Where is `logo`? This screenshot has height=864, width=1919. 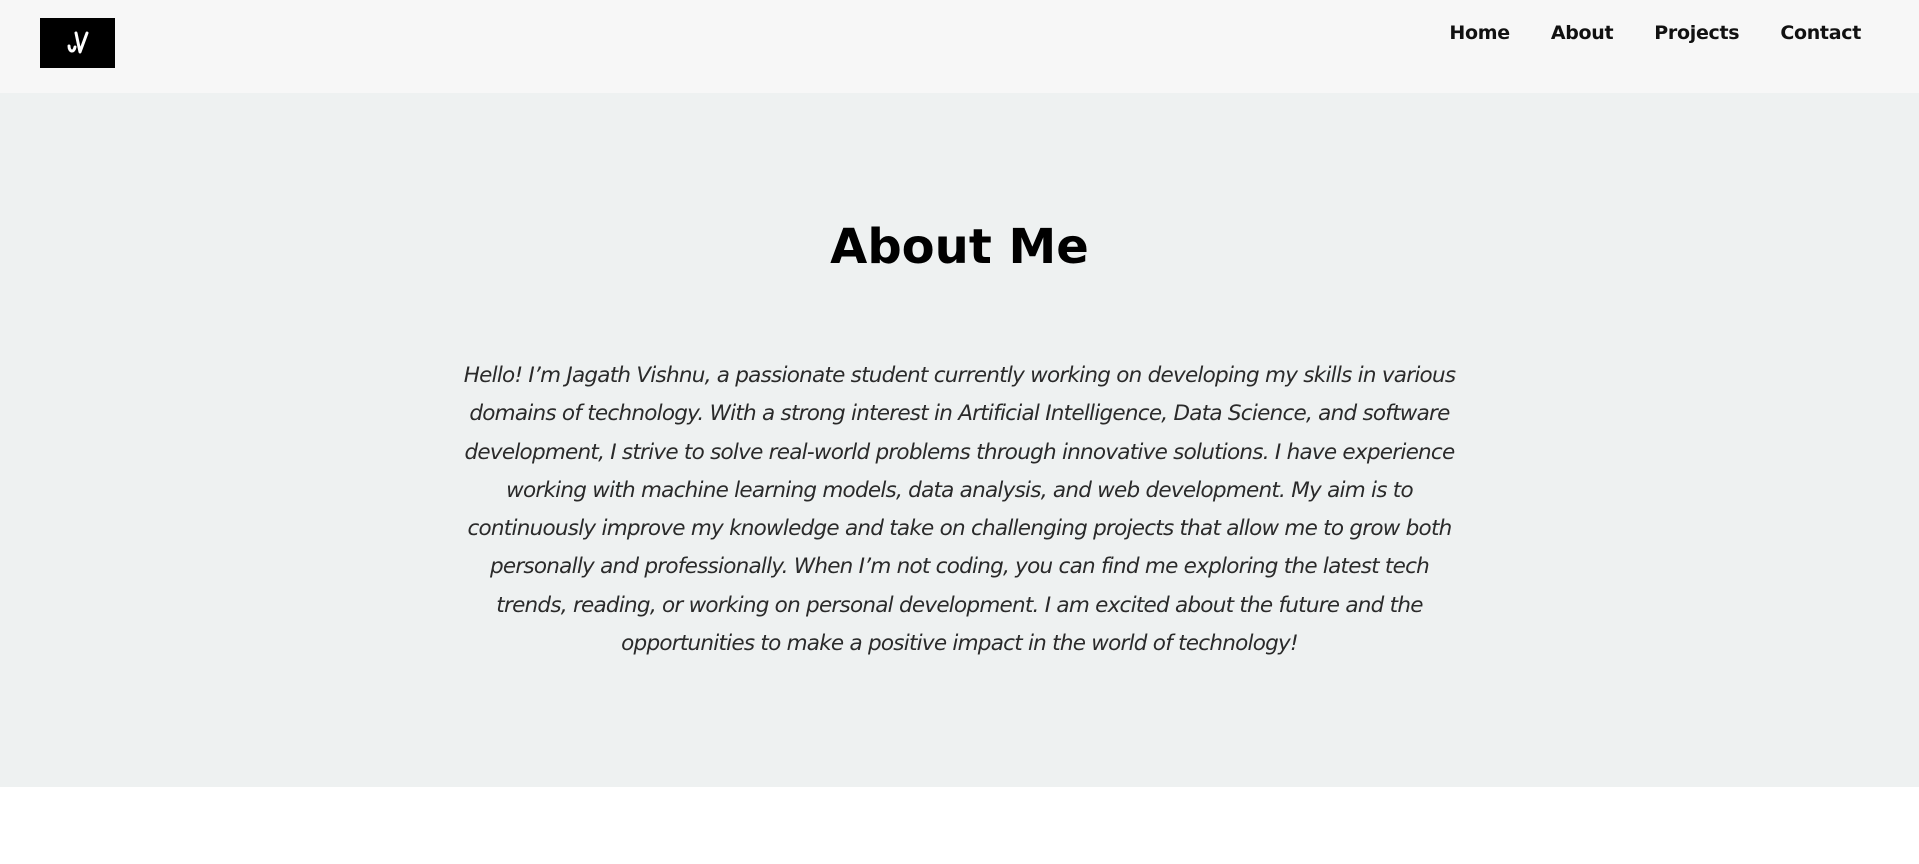
logo is located at coordinates (77, 43).